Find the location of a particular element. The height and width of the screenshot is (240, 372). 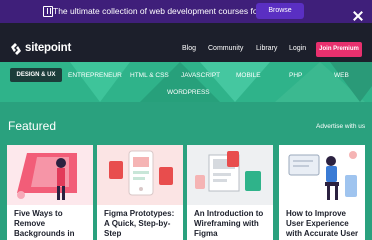

close-icon is located at coordinates (358, 16).